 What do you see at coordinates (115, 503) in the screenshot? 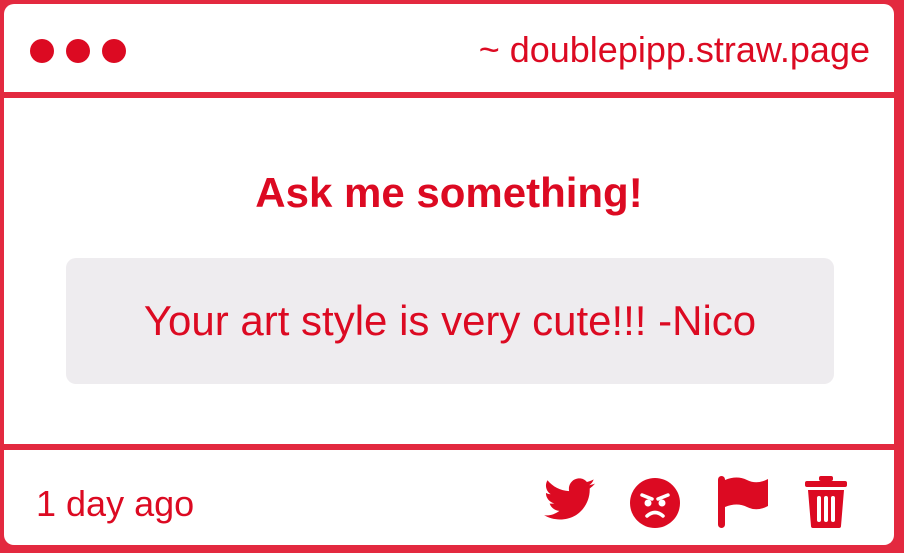
I see `timestamp: 1 day ago` at bounding box center [115, 503].